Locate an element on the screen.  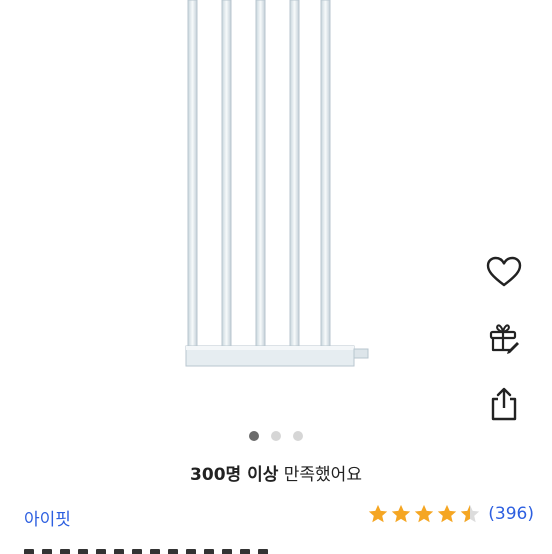
gift-button is located at coordinates (504, 338).